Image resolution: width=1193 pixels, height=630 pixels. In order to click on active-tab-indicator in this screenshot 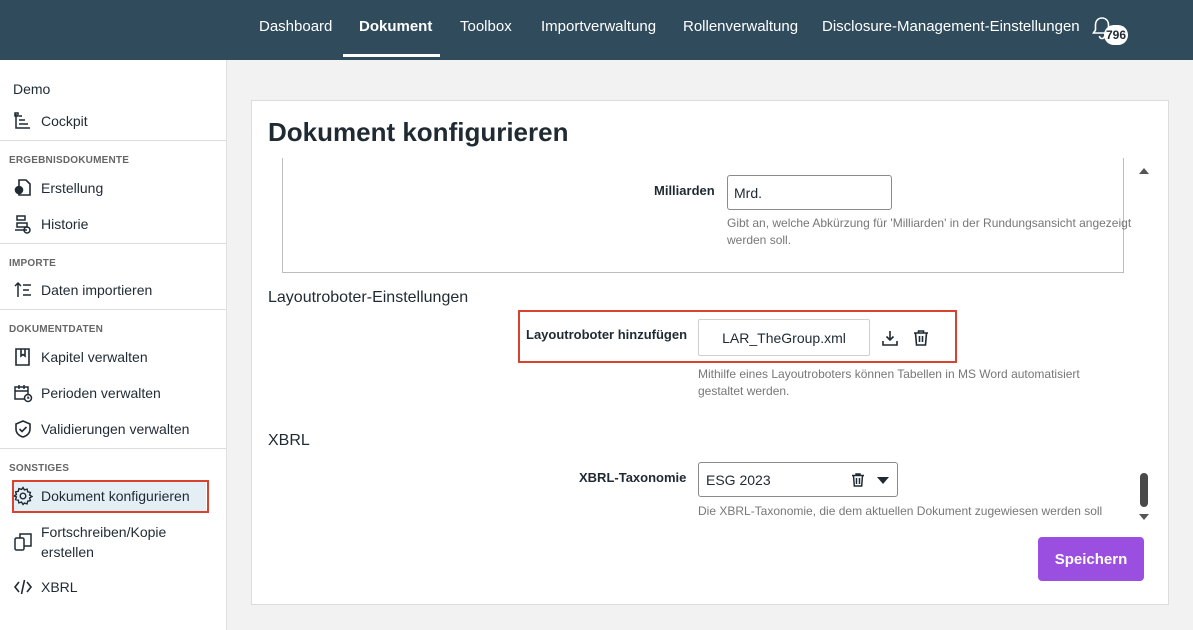, I will do `click(391, 55)`.